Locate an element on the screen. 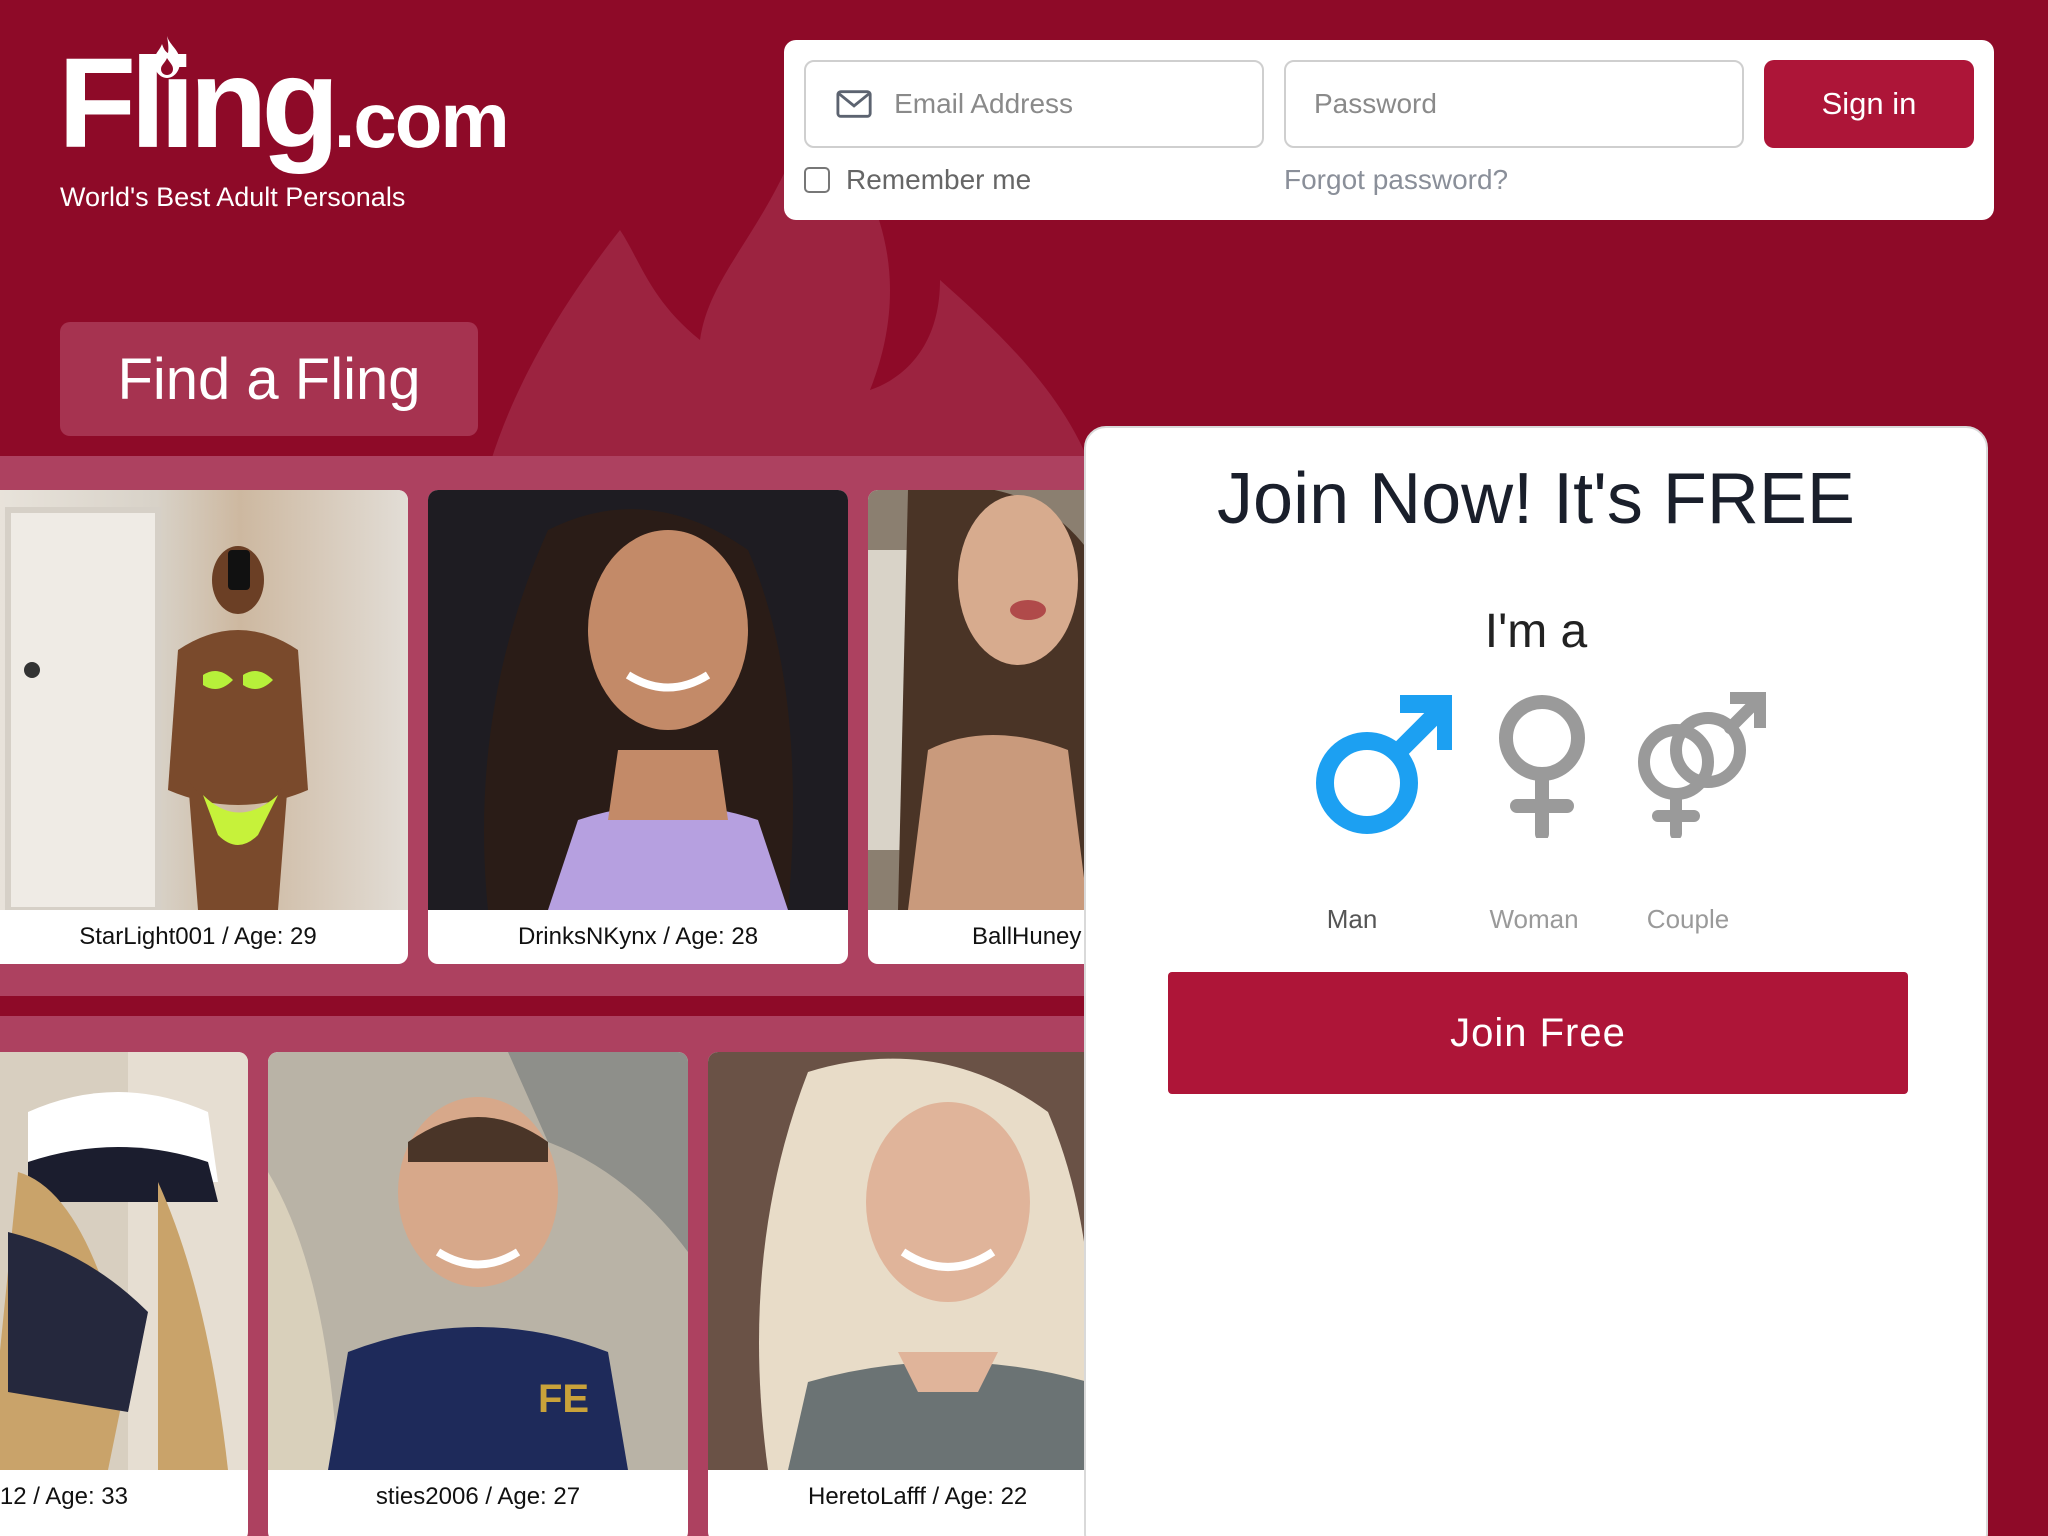 The height and width of the screenshot is (1536, 2048). gender-label-couple: Couple is located at coordinates (1688, 919).